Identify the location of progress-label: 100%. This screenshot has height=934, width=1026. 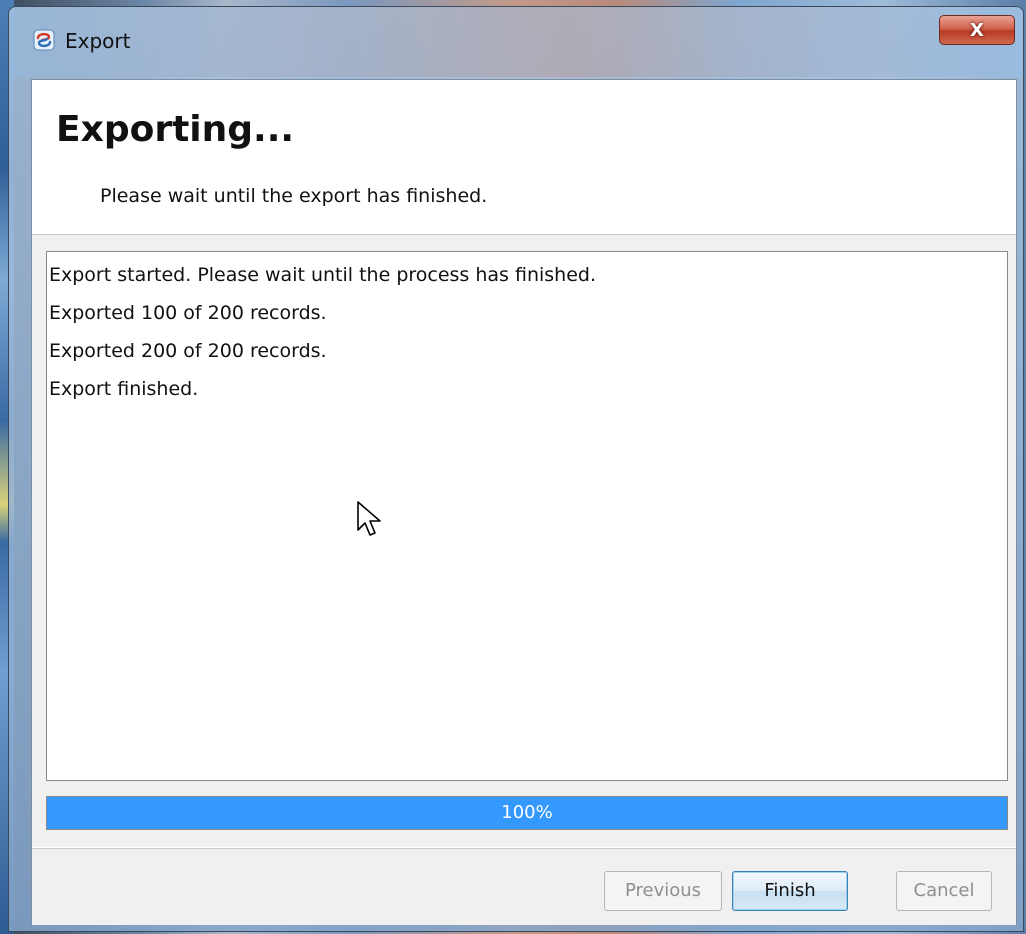
(527, 812).